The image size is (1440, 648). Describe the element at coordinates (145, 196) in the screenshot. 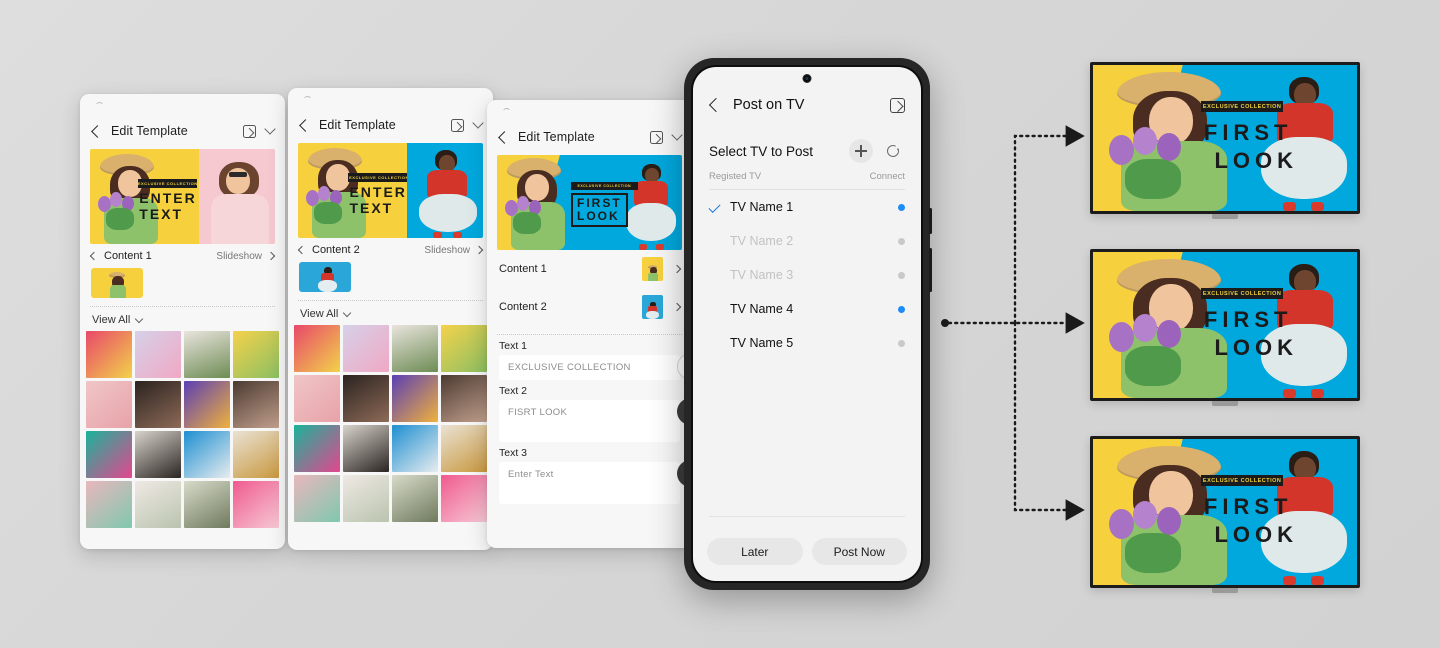

I see `preview-left-panel: EXCLUSIVE COLLECTION ENTER TEXT` at that location.